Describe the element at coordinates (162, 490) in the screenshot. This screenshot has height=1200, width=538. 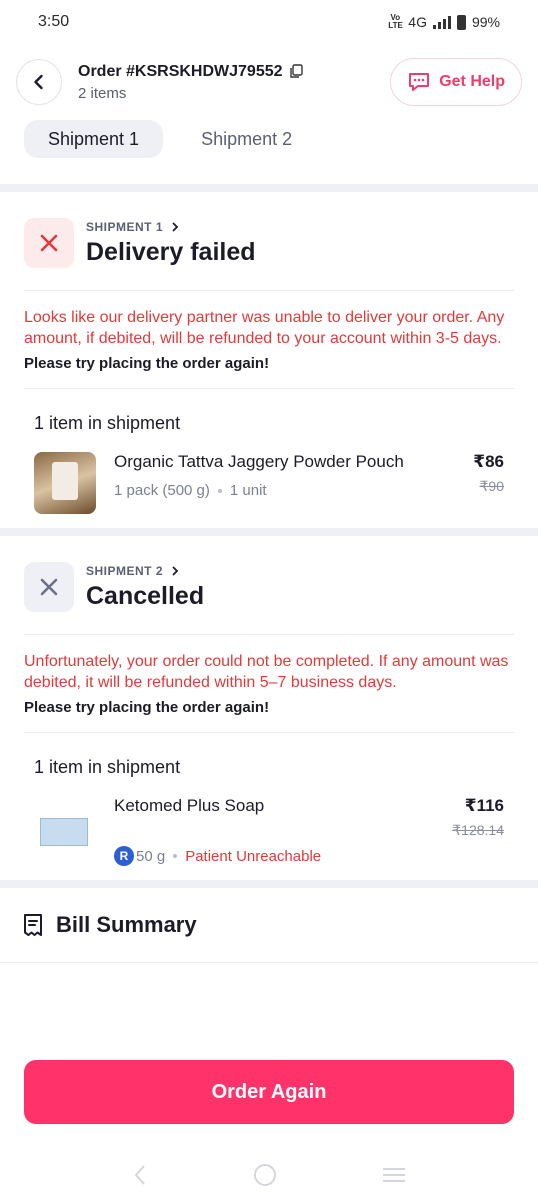
I see `product-pack: 1 pack (500 g)` at that location.